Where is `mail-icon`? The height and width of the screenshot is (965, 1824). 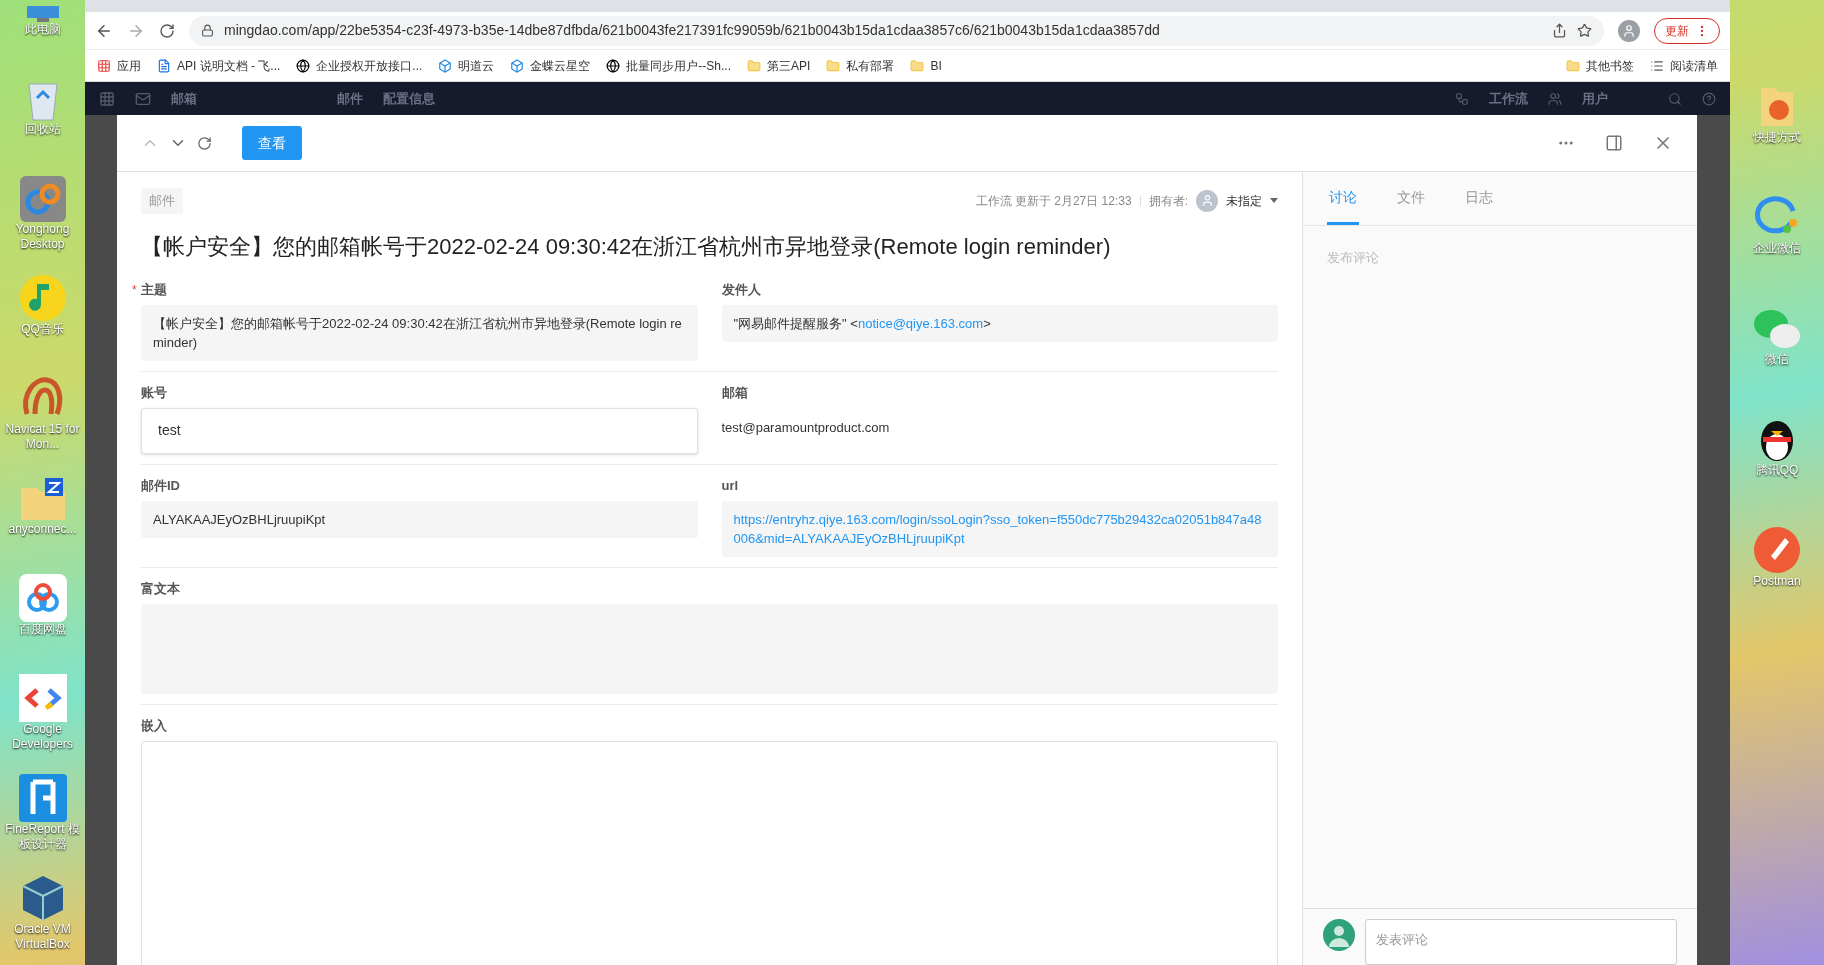
mail-icon is located at coordinates (143, 98).